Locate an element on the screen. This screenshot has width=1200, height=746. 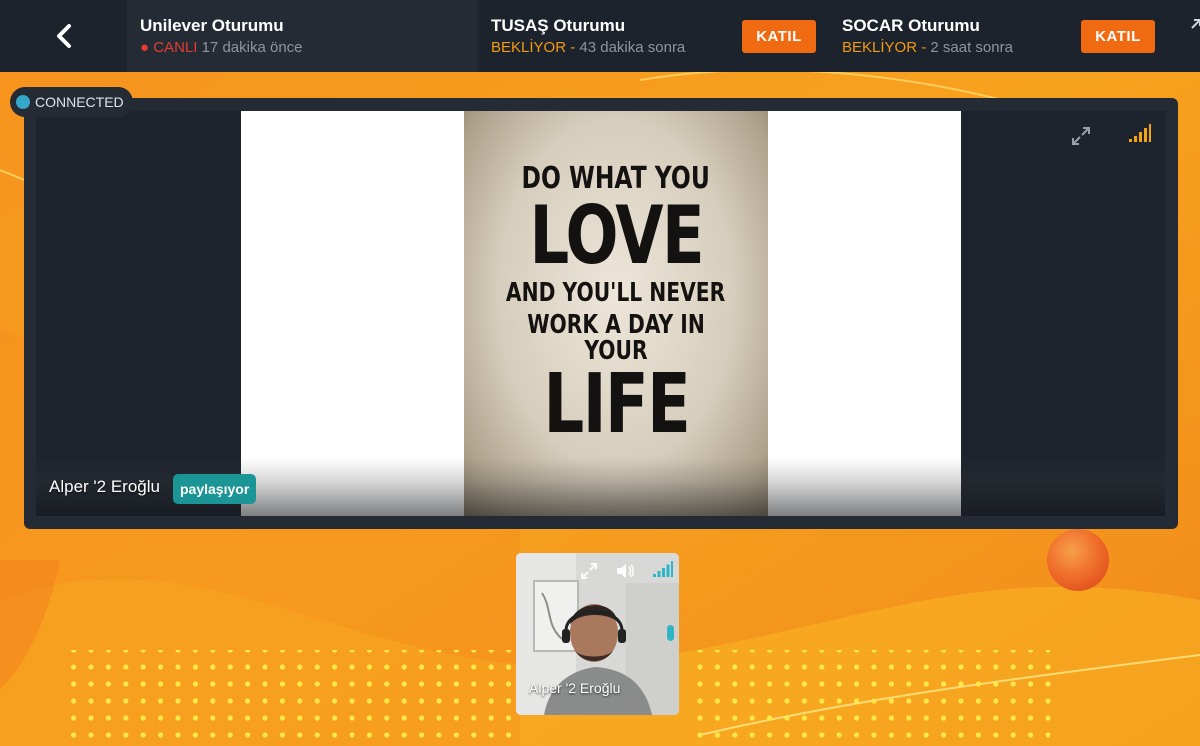
next-session-peek is located at coordinates (1192, 36).